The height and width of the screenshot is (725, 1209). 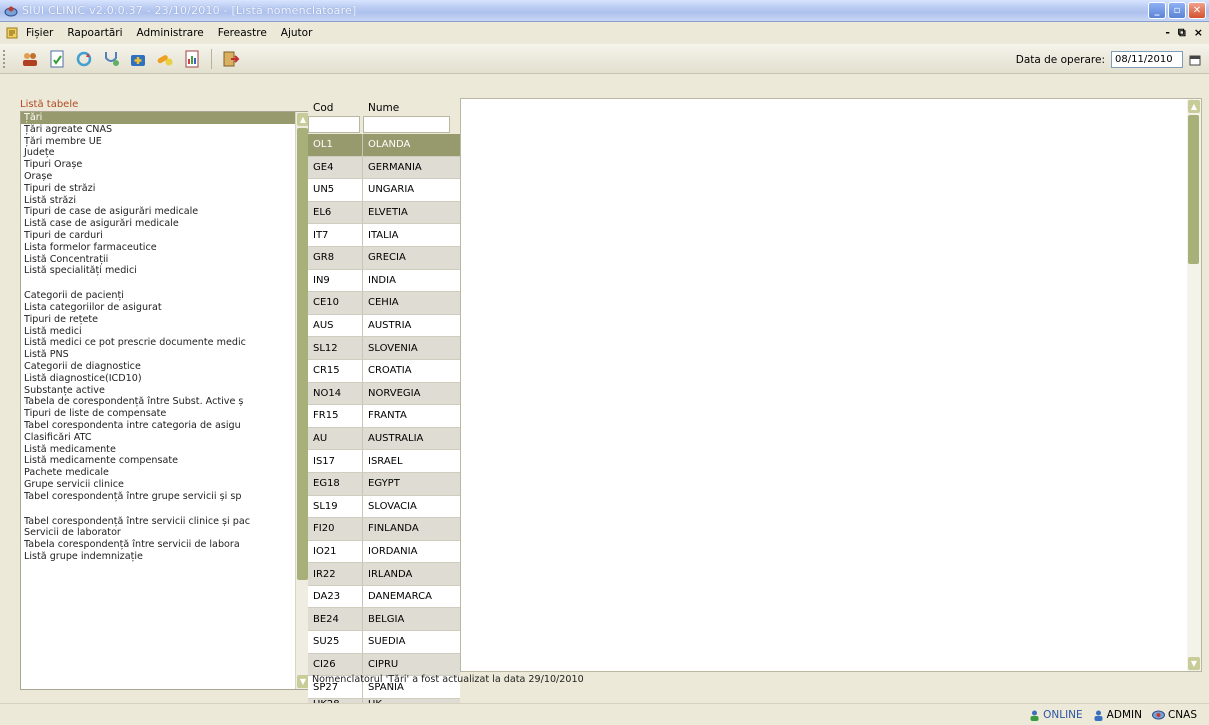 I want to click on cell-cod: SU25, so click(x=335, y=642).